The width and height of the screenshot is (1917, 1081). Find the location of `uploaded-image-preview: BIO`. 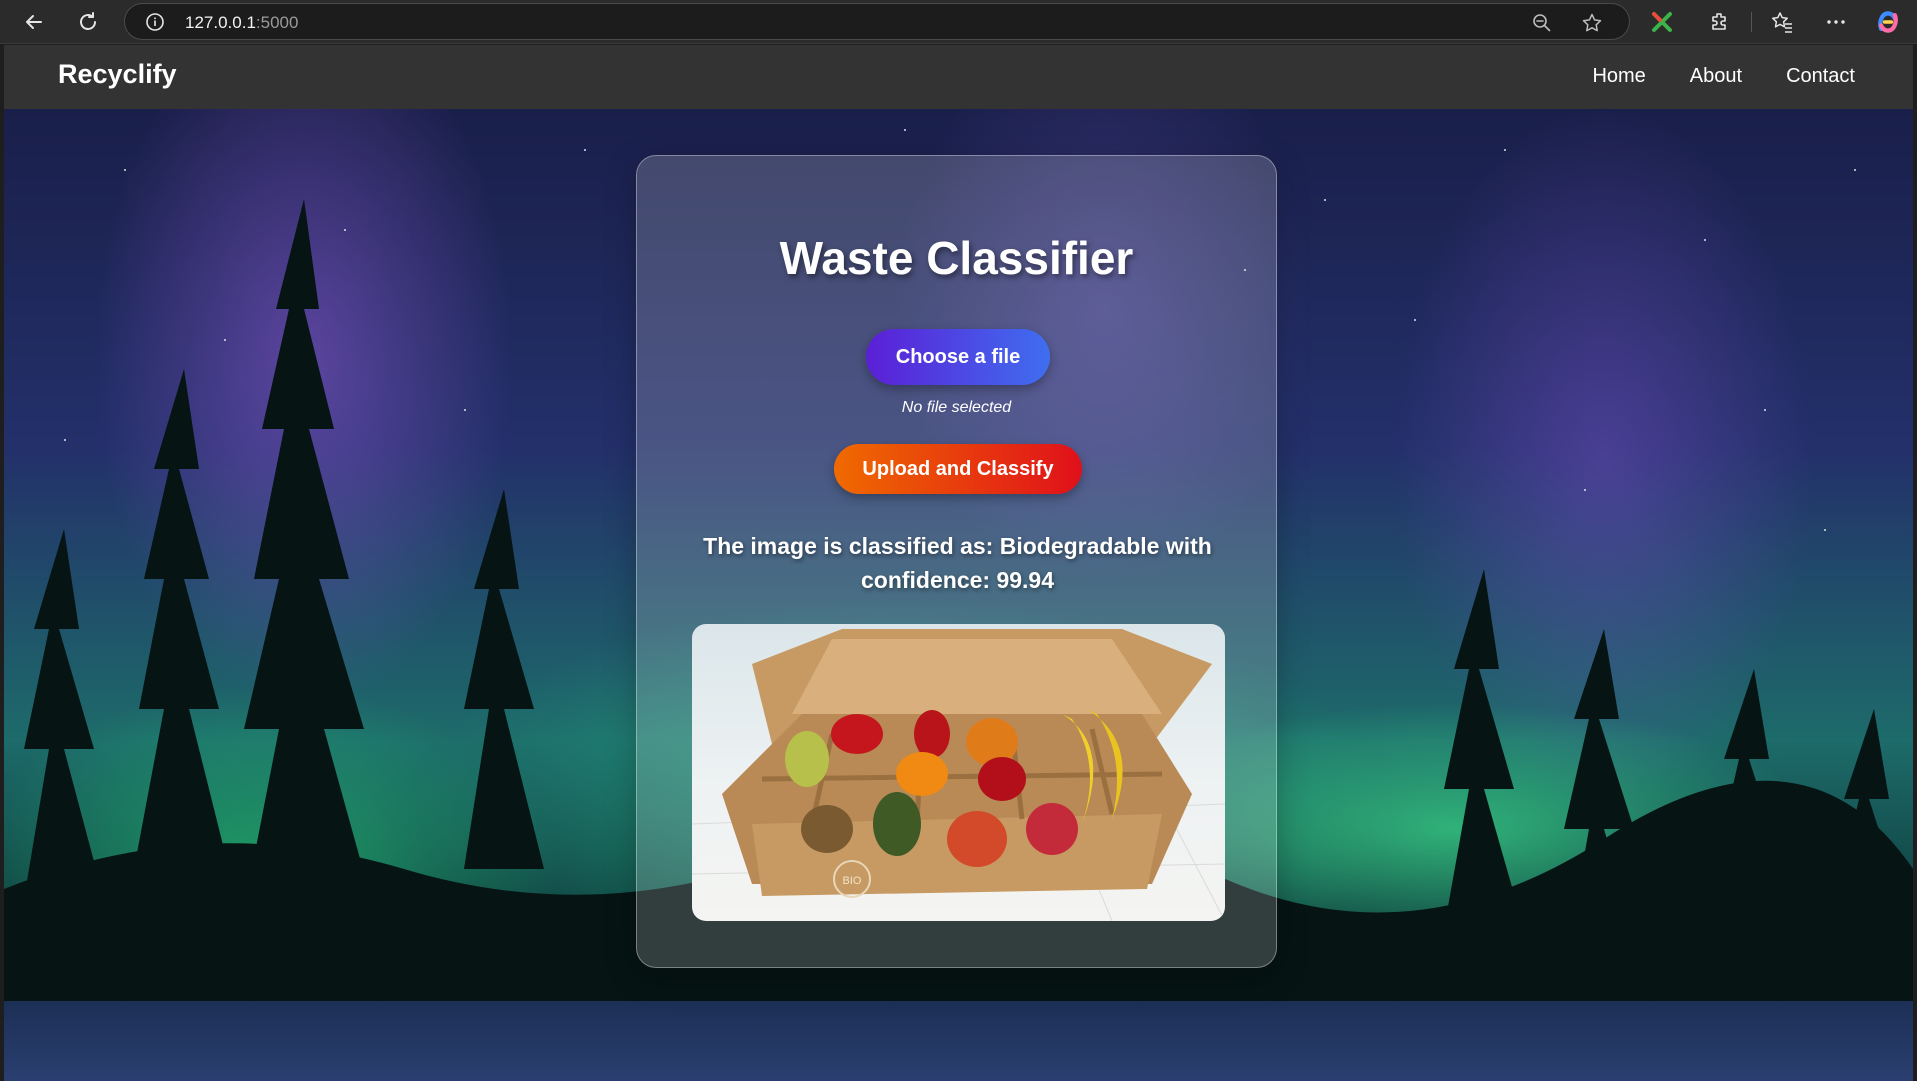

uploaded-image-preview: BIO is located at coordinates (958, 772).